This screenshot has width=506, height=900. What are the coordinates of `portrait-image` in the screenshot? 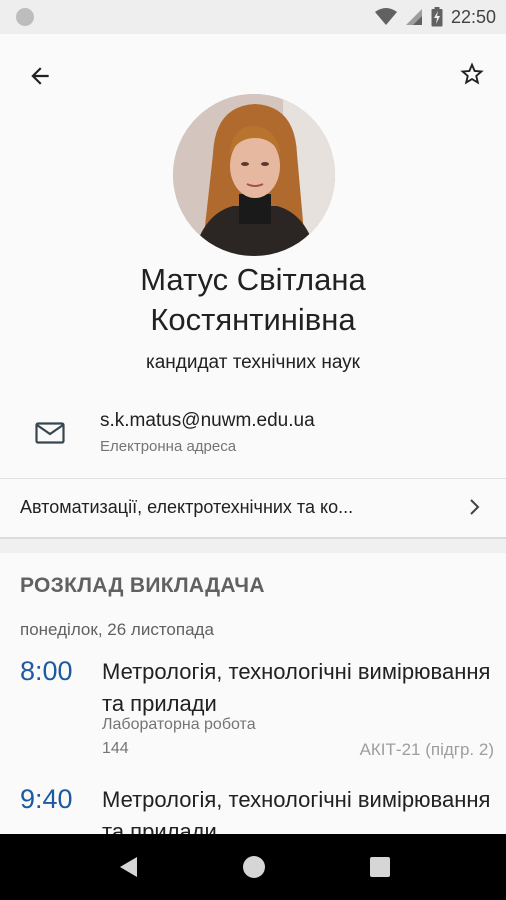 It's located at (254, 175).